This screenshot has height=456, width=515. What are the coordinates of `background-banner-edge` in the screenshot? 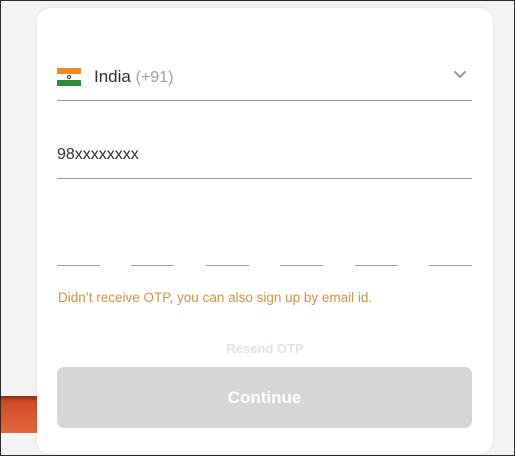 It's located at (19, 414).